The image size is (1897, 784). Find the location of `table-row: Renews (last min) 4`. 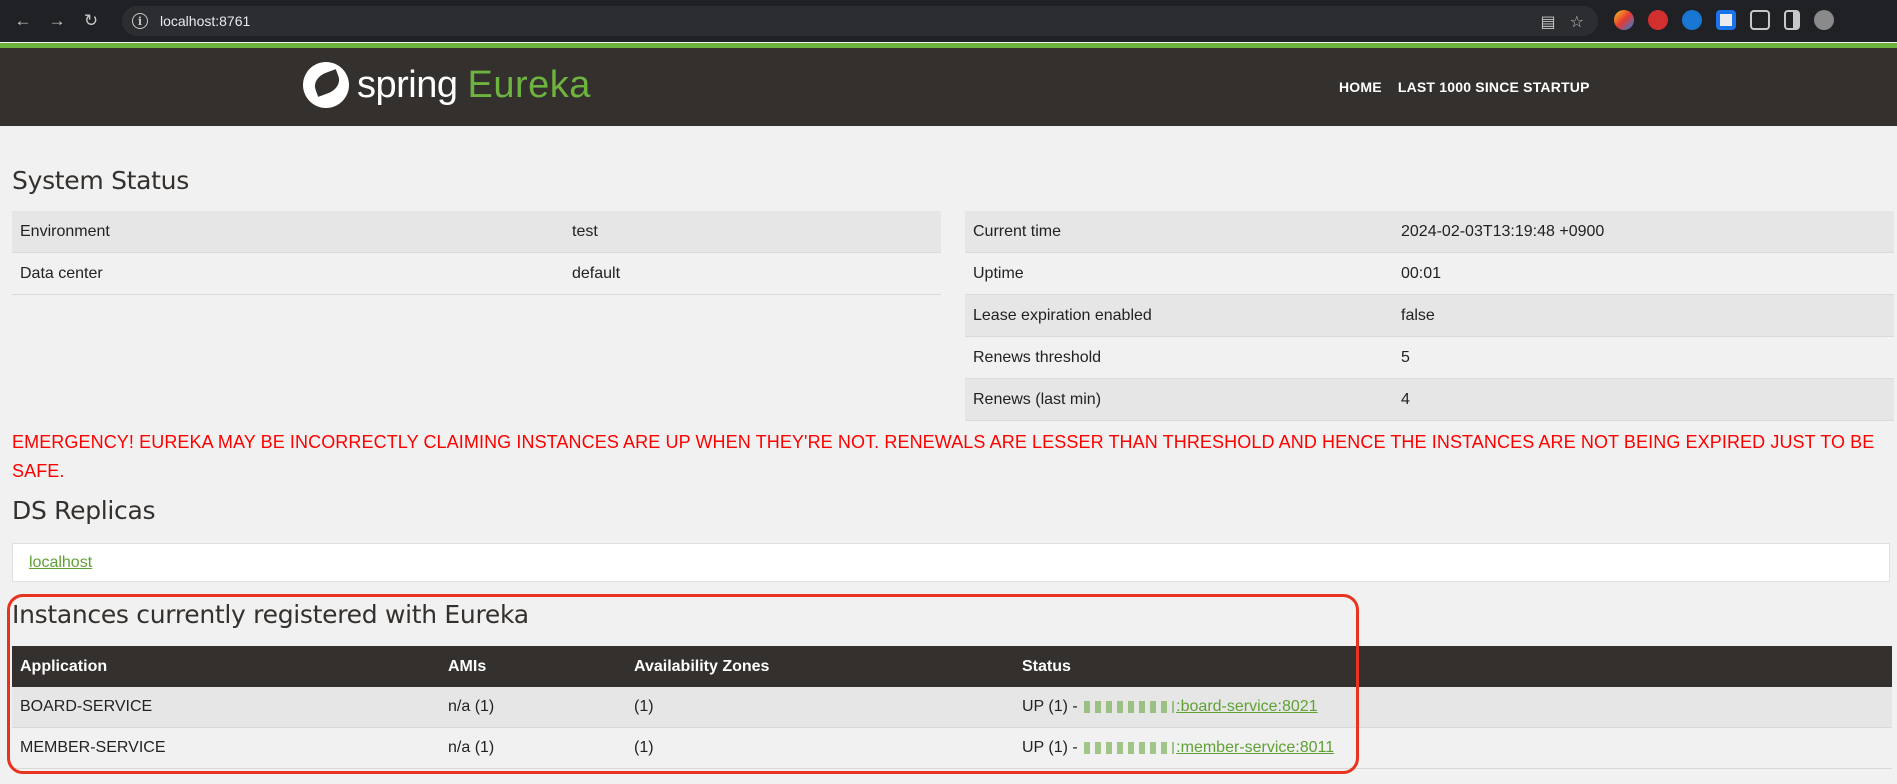

table-row: Renews (last min) 4 is located at coordinates (1429, 399).